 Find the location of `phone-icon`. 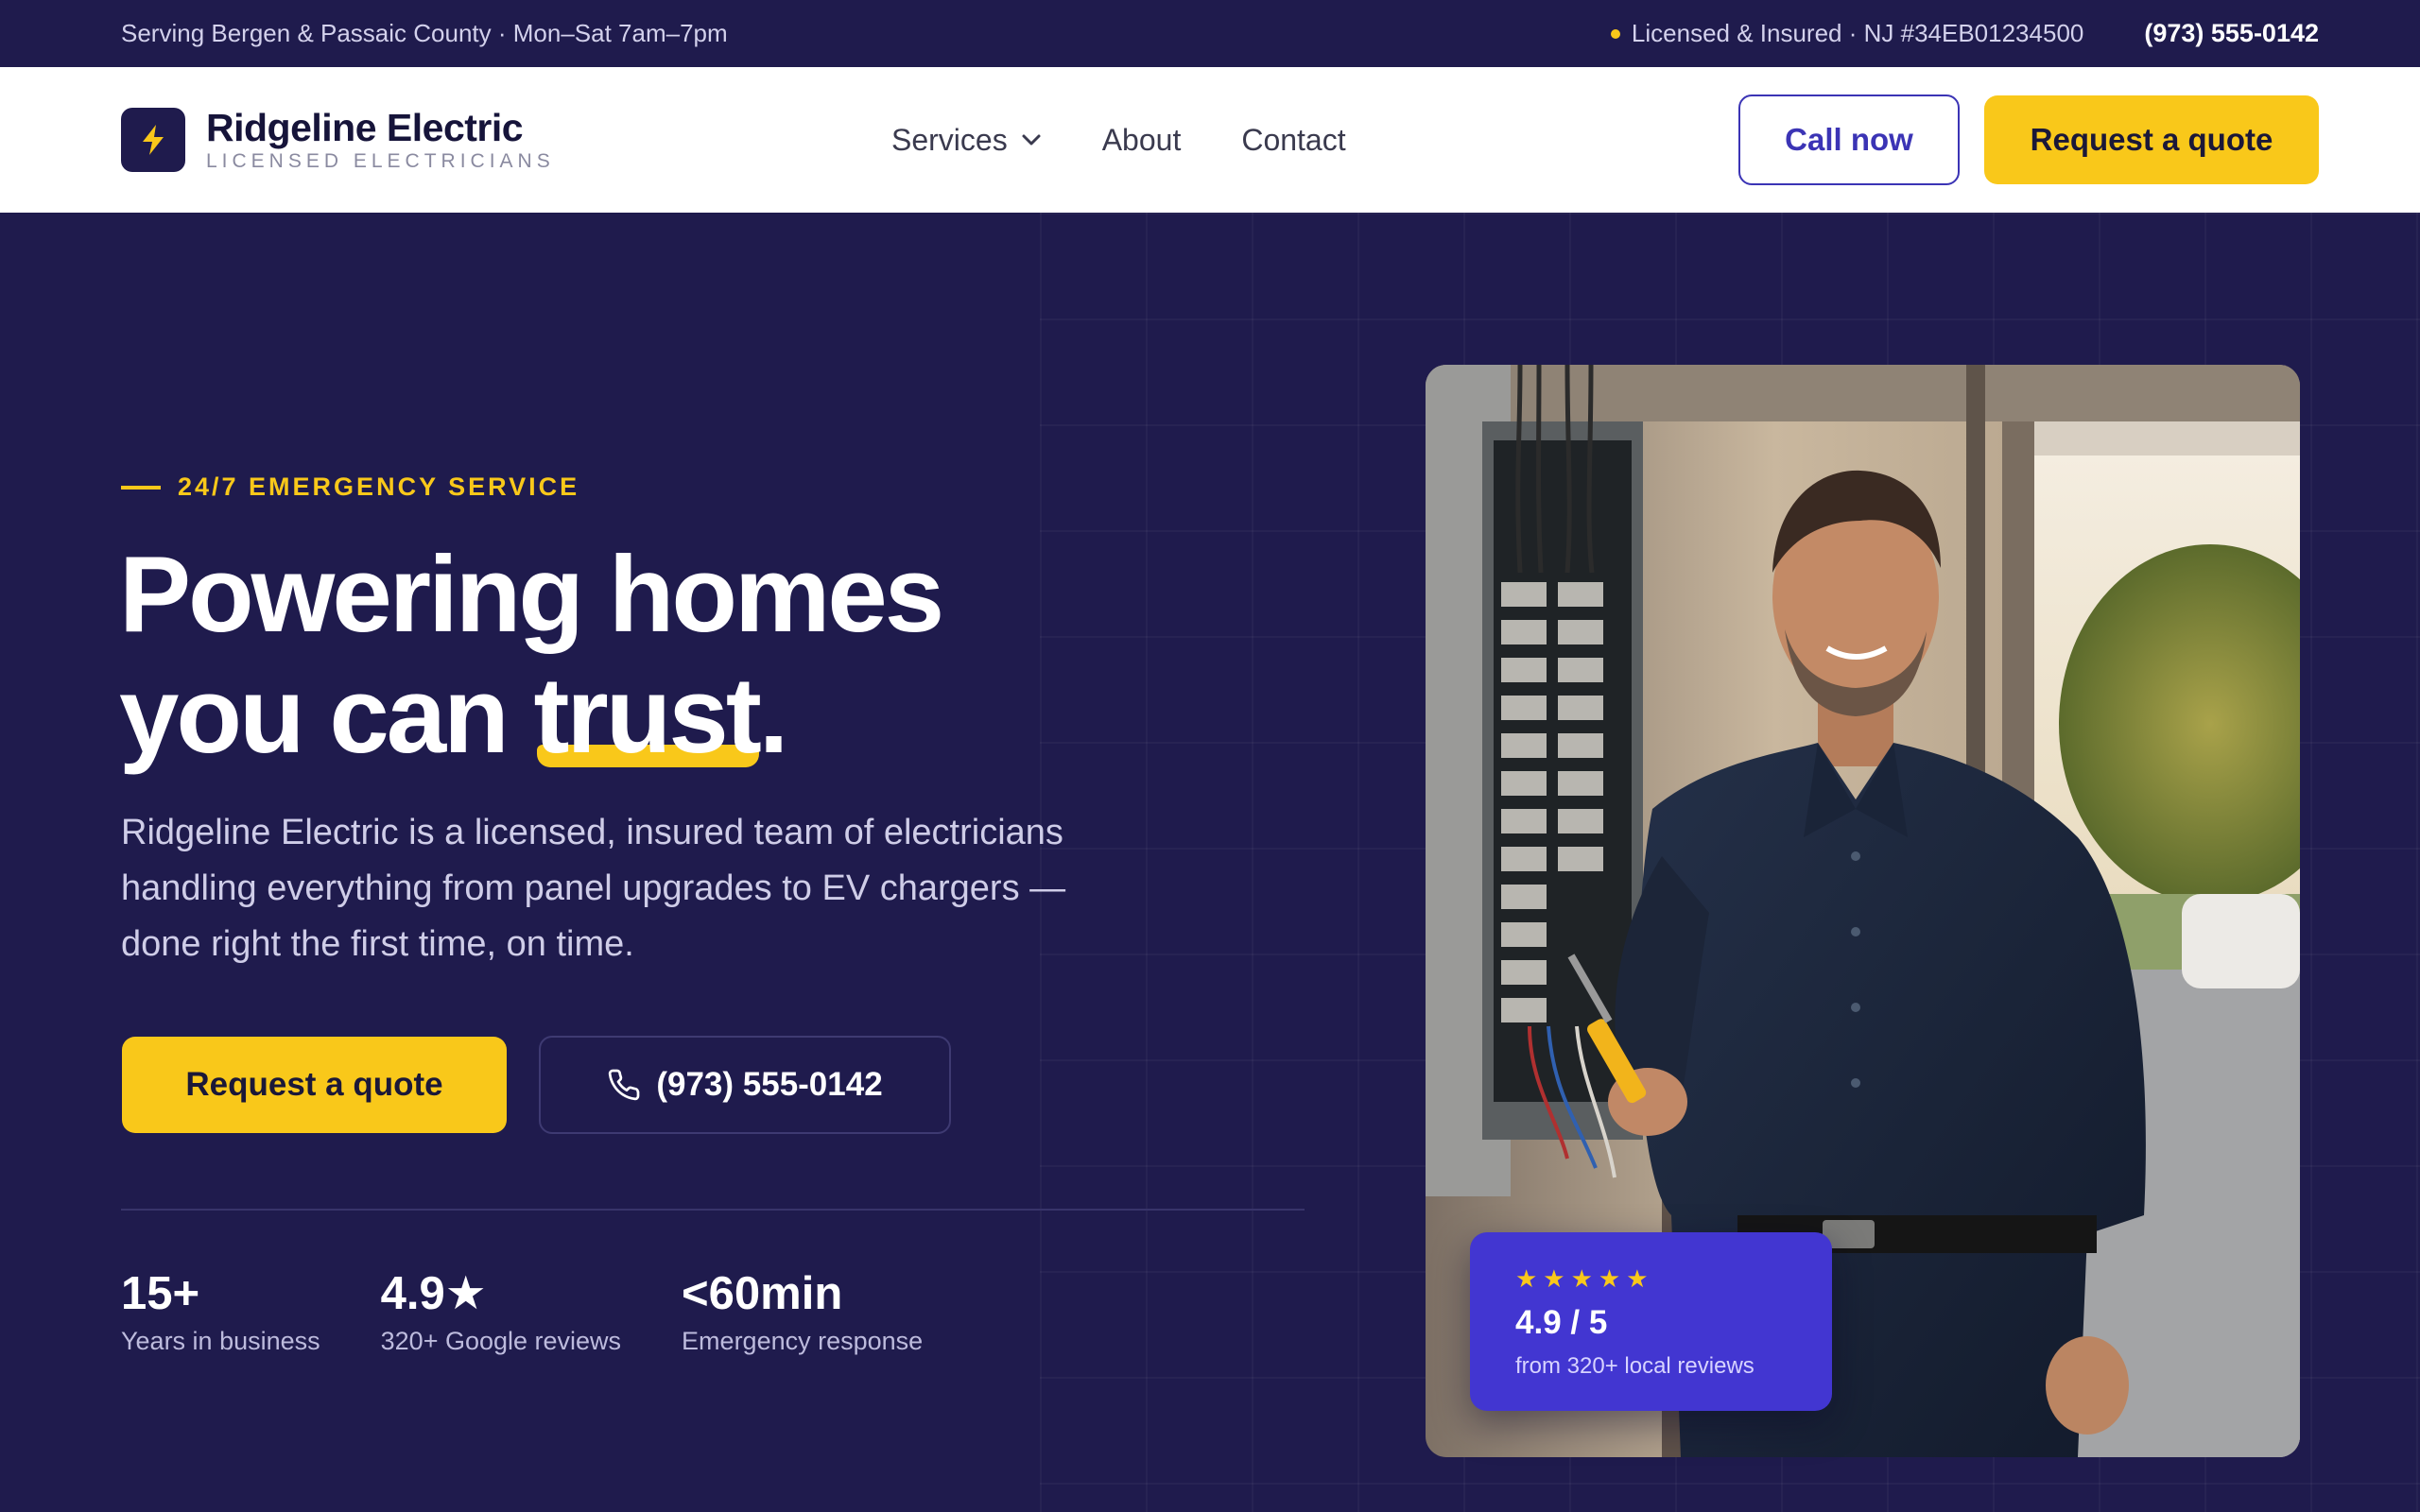

phone-icon is located at coordinates (624, 1085).